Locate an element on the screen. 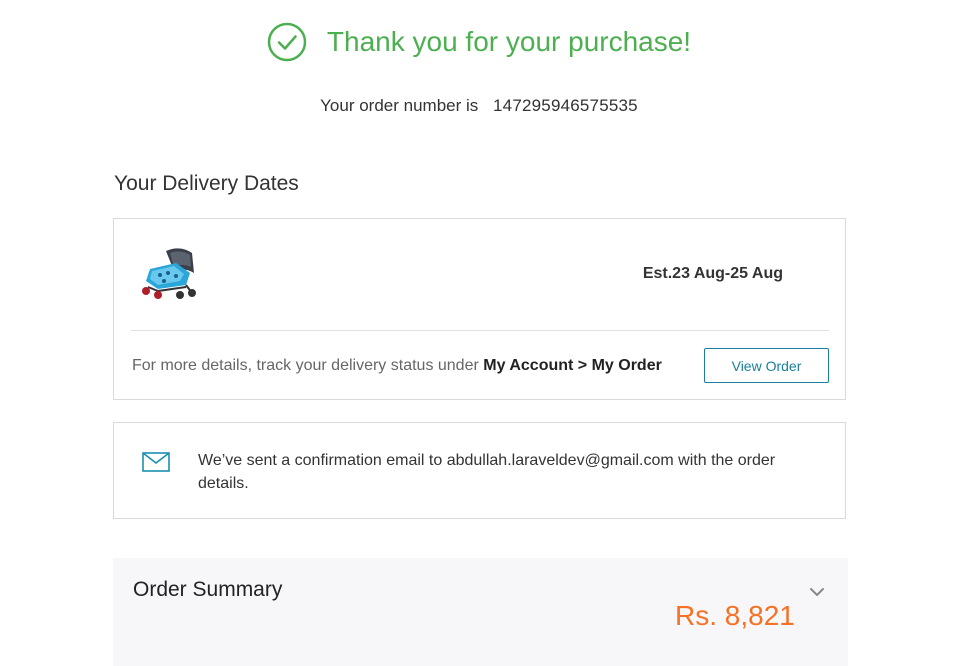 This screenshot has width=958, height=666. view-order-button: View Order is located at coordinates (766, 365).